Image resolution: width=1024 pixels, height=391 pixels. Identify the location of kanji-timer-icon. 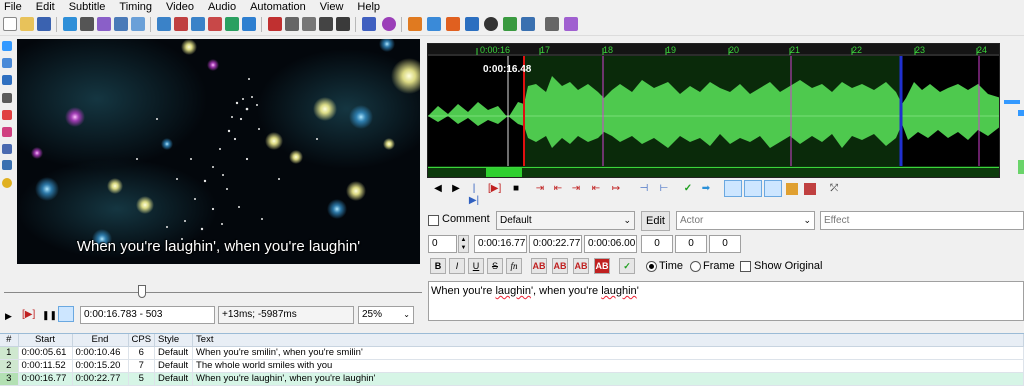
(309, 24).